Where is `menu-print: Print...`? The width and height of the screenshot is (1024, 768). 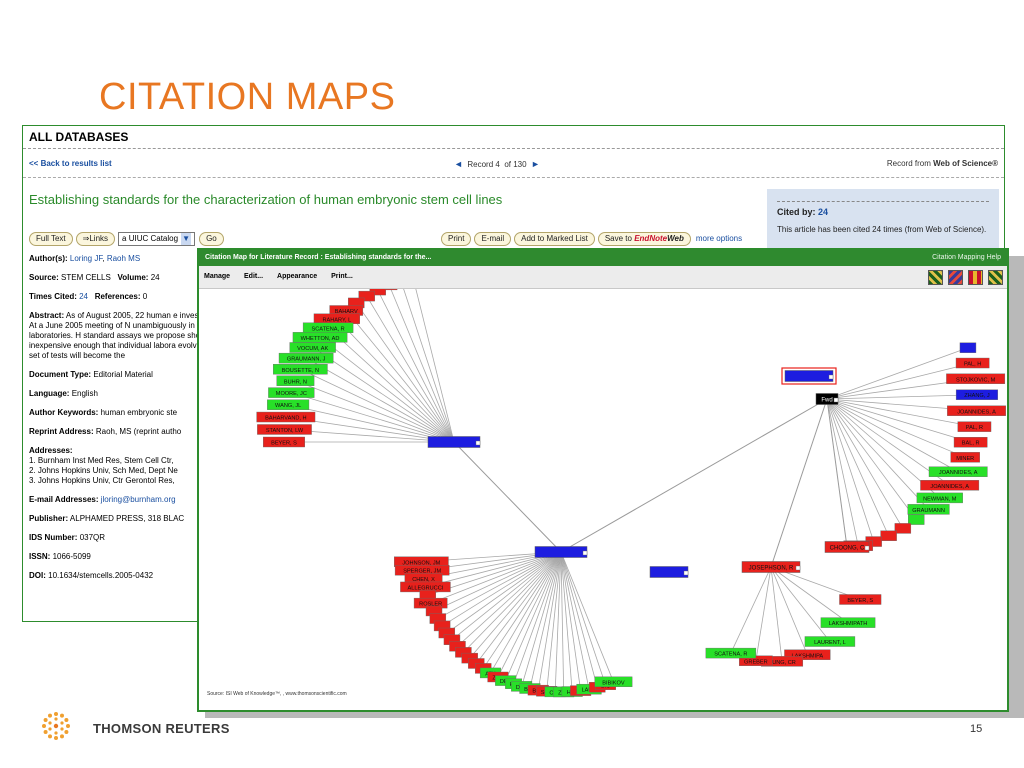 menu-print: Print... is located at coordinates (342, 277).